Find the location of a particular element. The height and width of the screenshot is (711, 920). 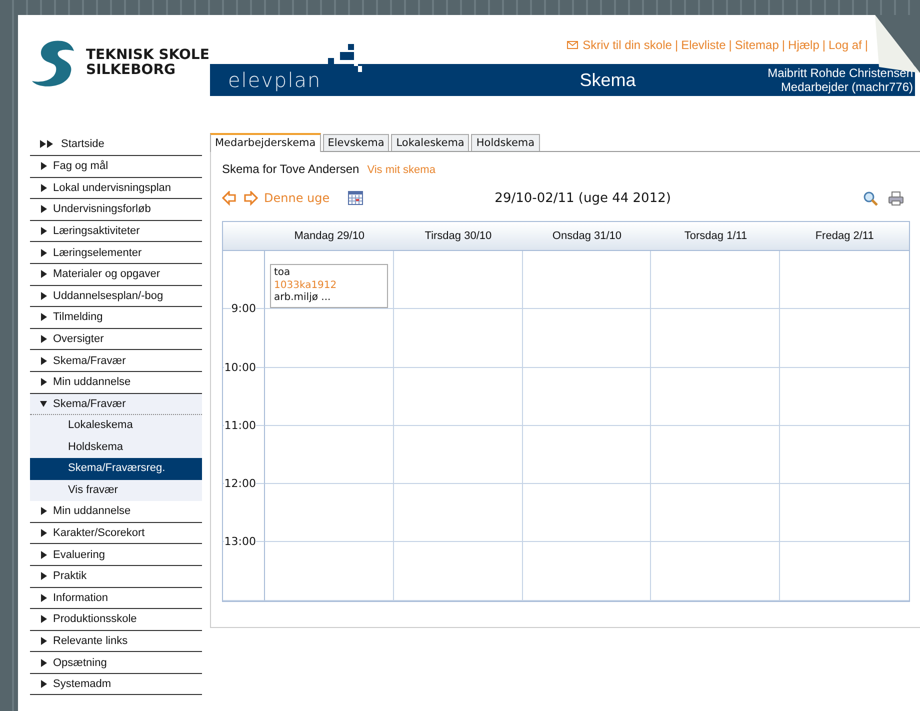

nav-item: Tilmelding is located at coordinates (116, 318).